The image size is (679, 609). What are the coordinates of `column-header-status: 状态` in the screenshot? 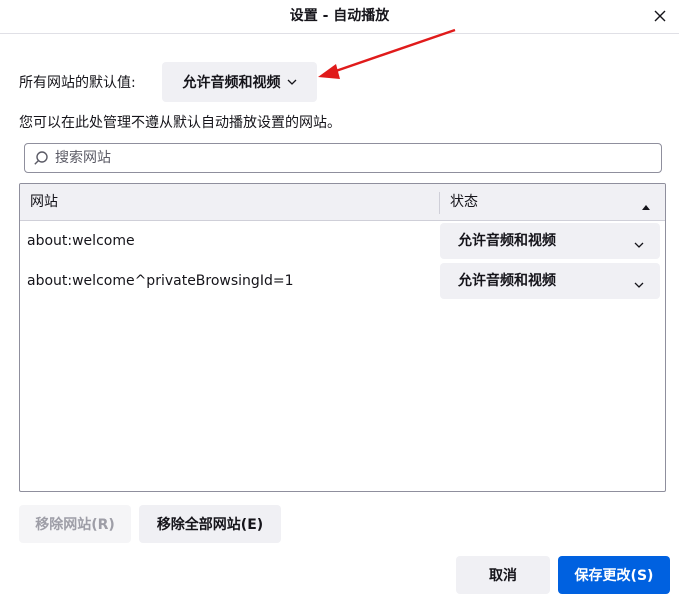 It's located at (464, 202).